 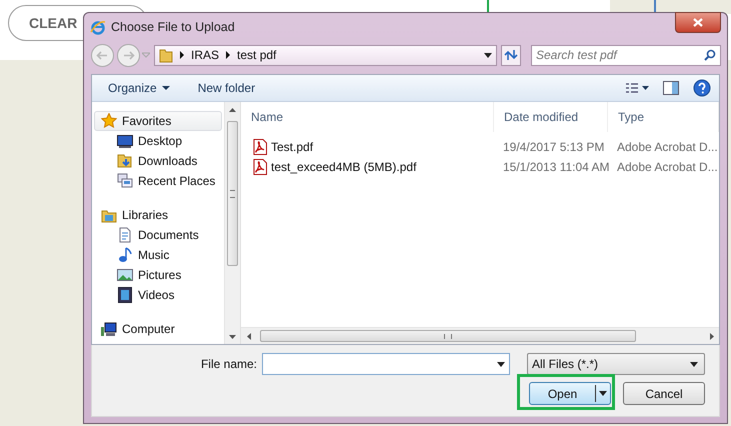 I want to click on file-name-field, so click(x=386, y=364).